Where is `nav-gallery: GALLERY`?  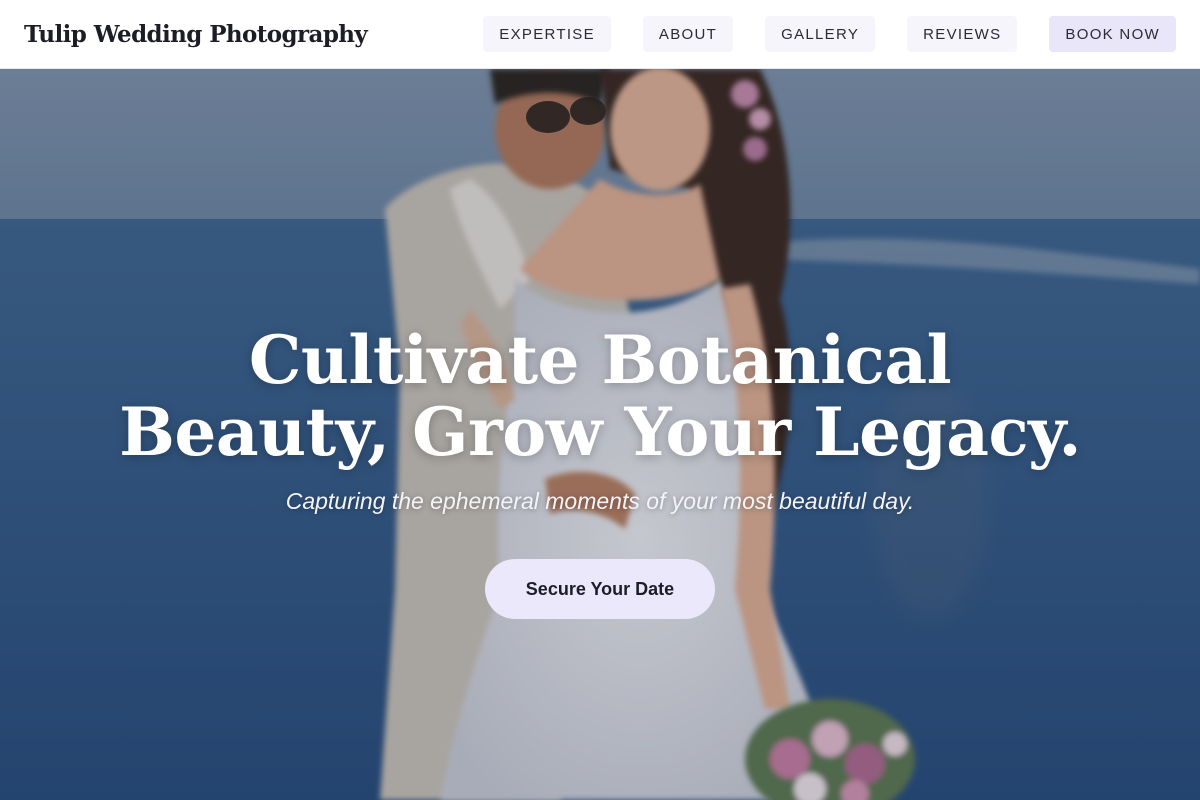 nav-gallery: GALLERY is located at coordinates (820, 34).